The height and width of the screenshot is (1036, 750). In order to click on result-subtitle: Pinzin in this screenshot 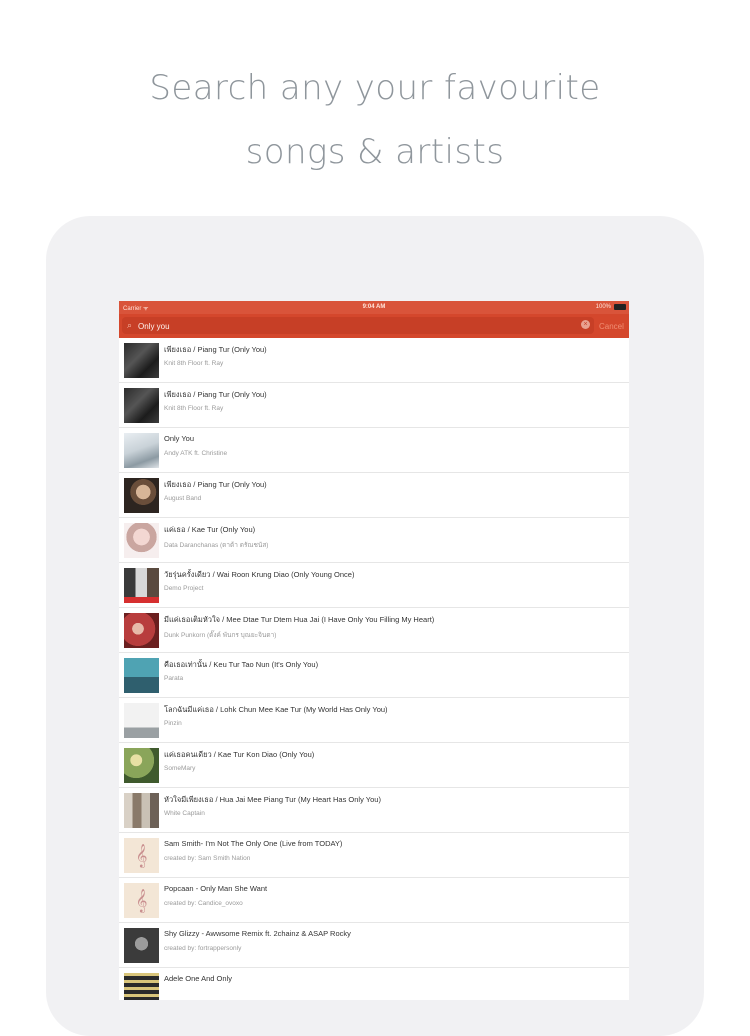, I will do `click(173, 723)`.